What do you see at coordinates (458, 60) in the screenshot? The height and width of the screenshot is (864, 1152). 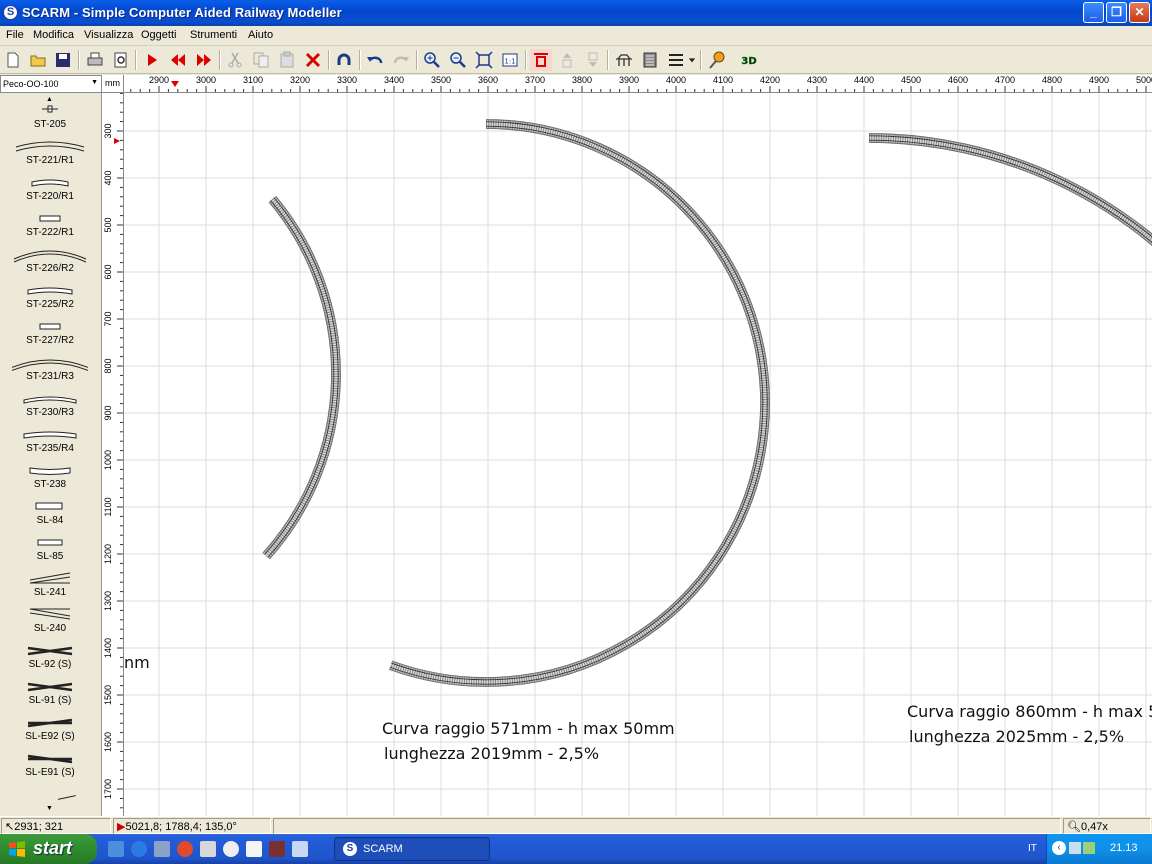 I see `zoom-out-icon` at bounding box center [458, 60].